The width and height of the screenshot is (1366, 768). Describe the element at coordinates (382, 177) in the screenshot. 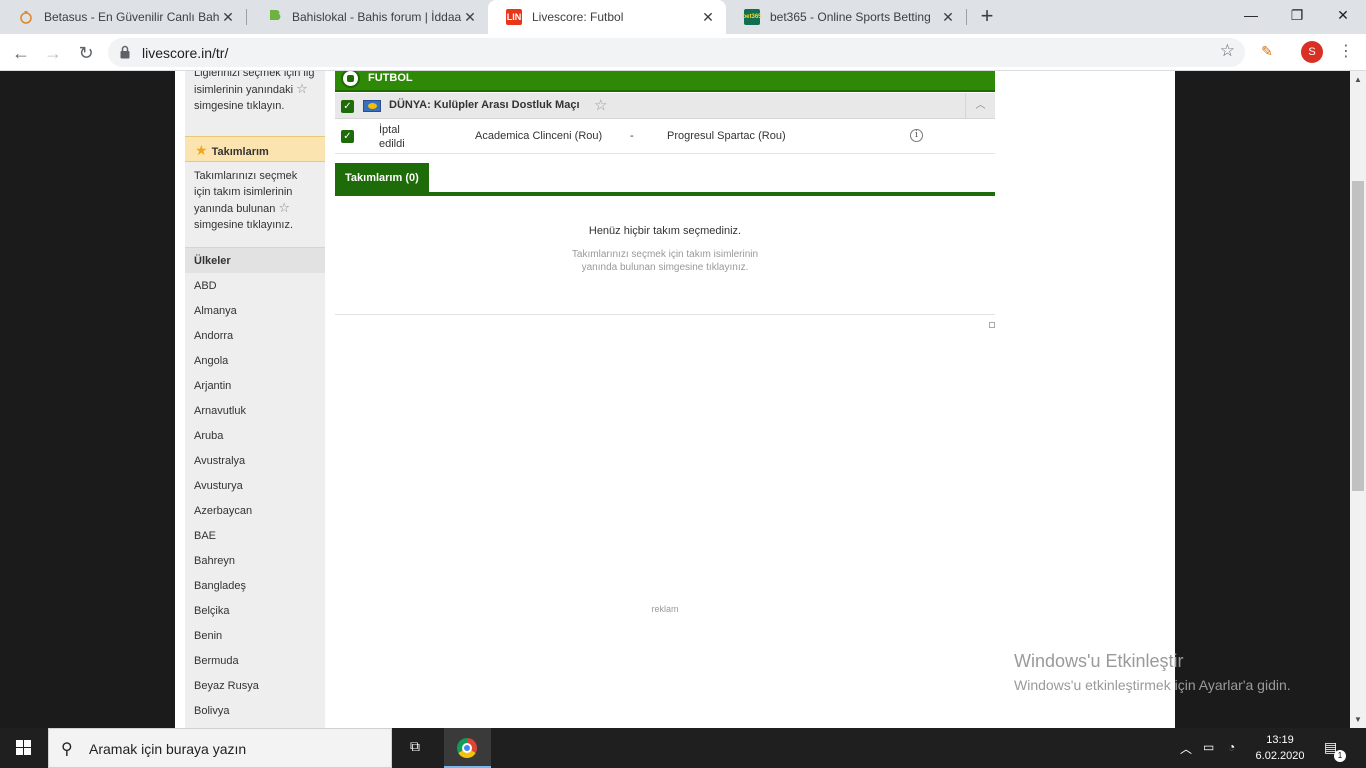

I see `tab-my-teams: Takımlarım (0)` at that location.